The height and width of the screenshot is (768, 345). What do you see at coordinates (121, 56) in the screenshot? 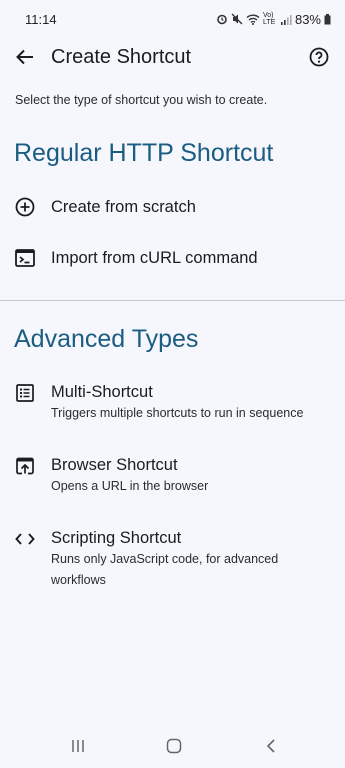
I see `page-title: Create Shortcut` at bounding box center [121, 56].